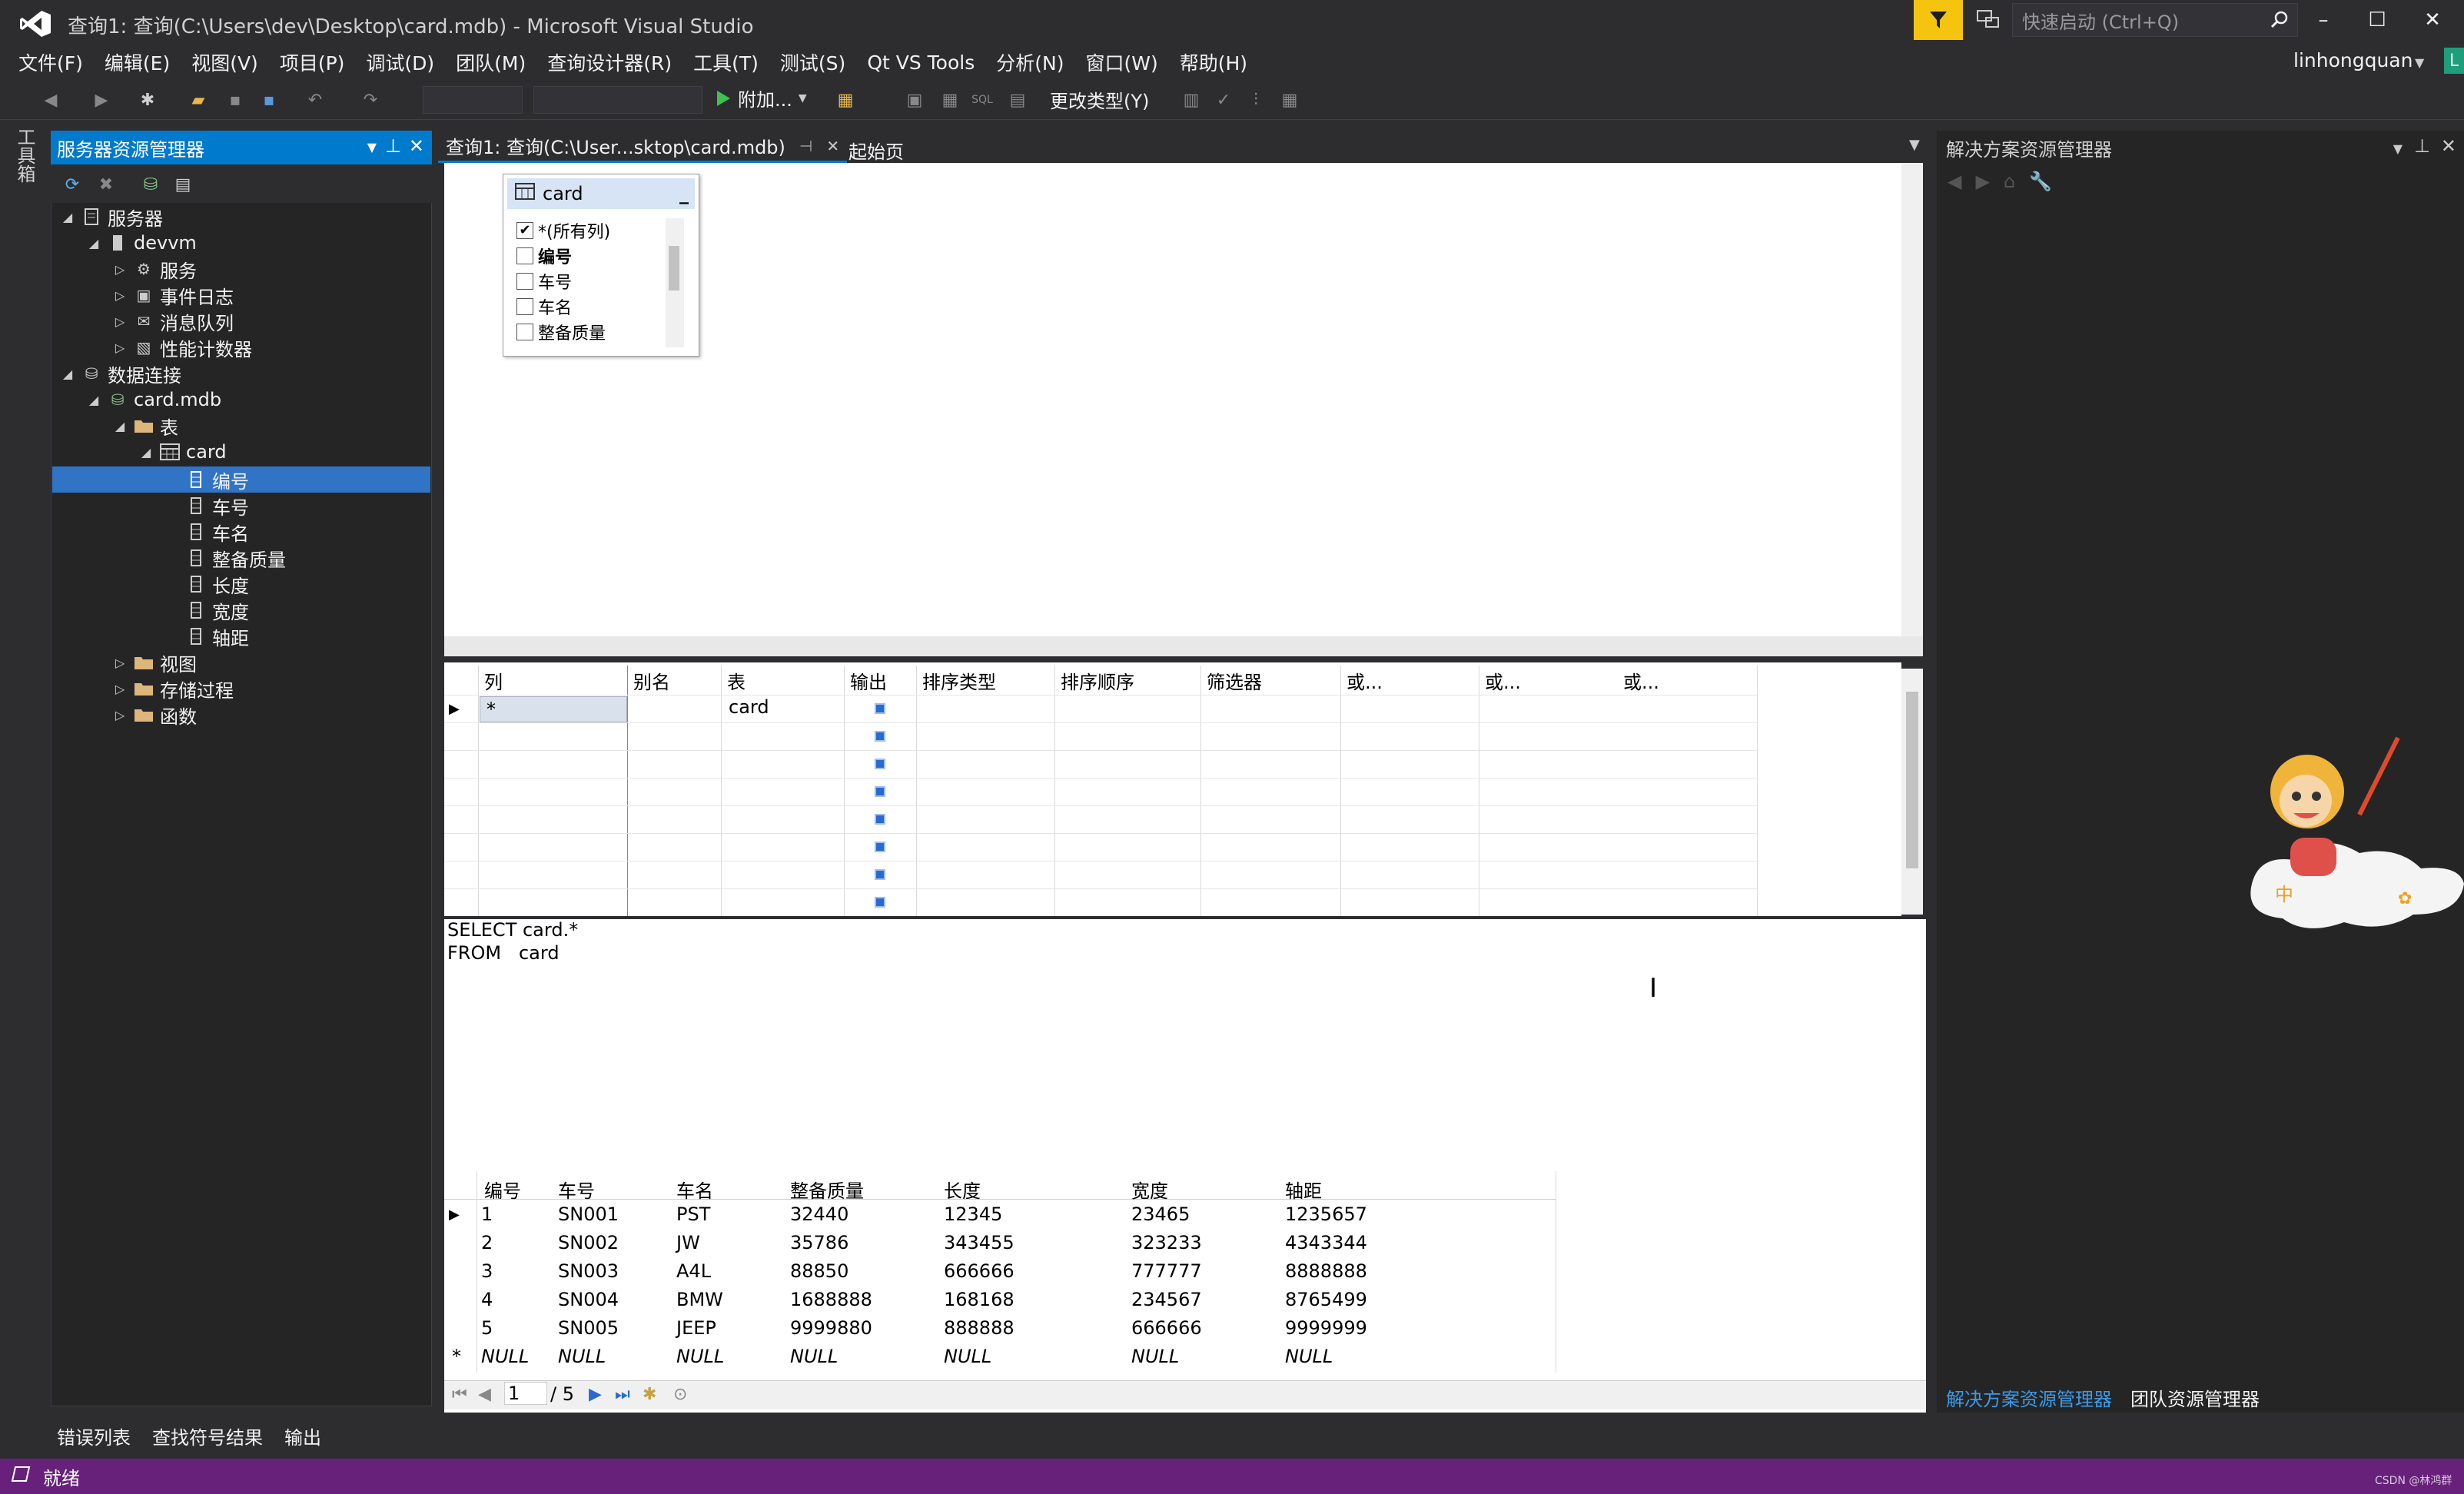 The image size is (2464, 1494). I want to click on pin-icon: ⊣, so click(805, 146).